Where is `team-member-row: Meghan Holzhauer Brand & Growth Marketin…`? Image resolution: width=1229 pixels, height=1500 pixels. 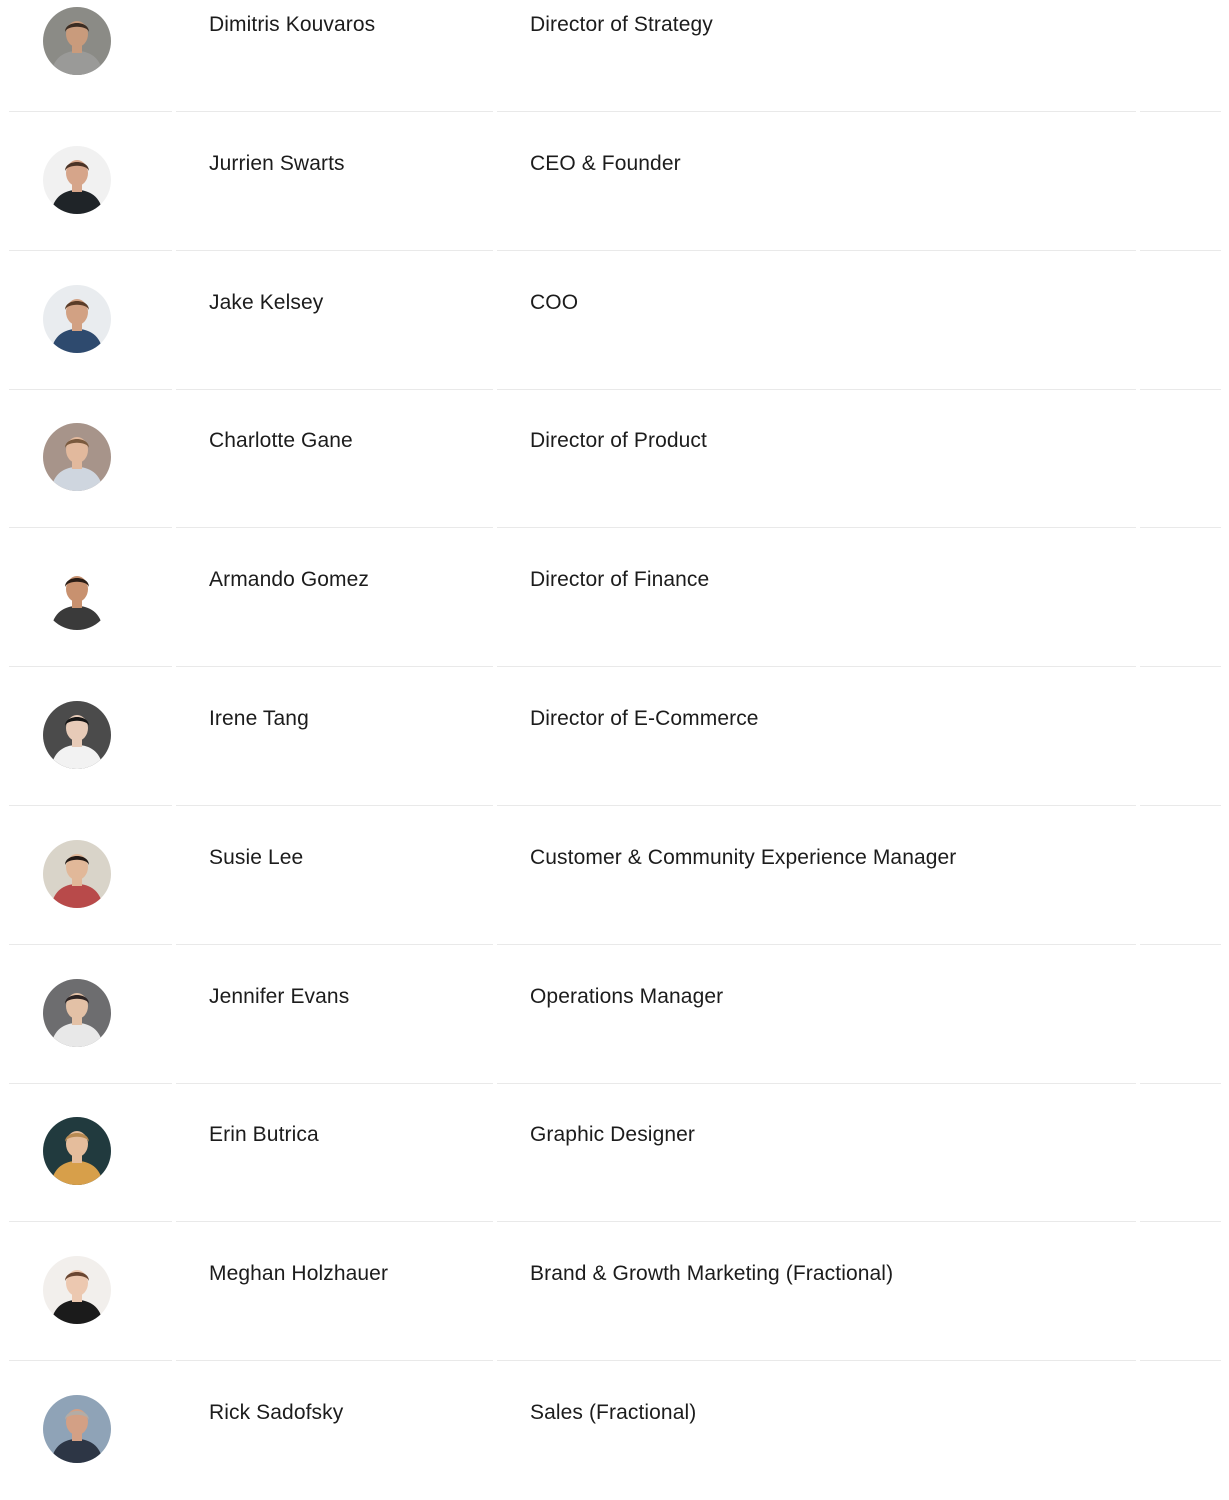
team-member-row: Meghan Holzhauer Brand & Growth Marketin… is located at coordinates (614, 1291).